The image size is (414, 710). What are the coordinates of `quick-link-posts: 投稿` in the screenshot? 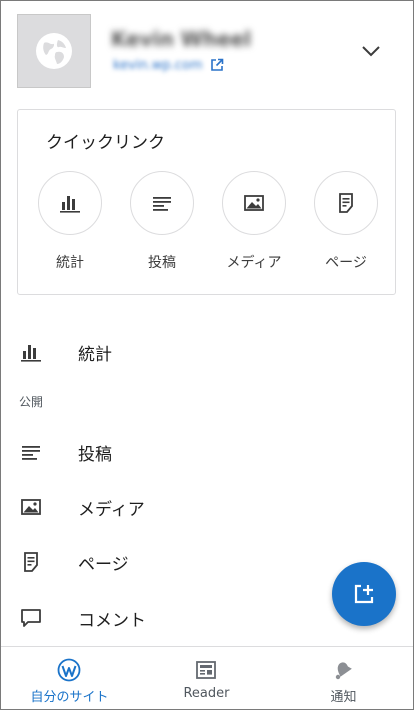 It's located at (162, 221).